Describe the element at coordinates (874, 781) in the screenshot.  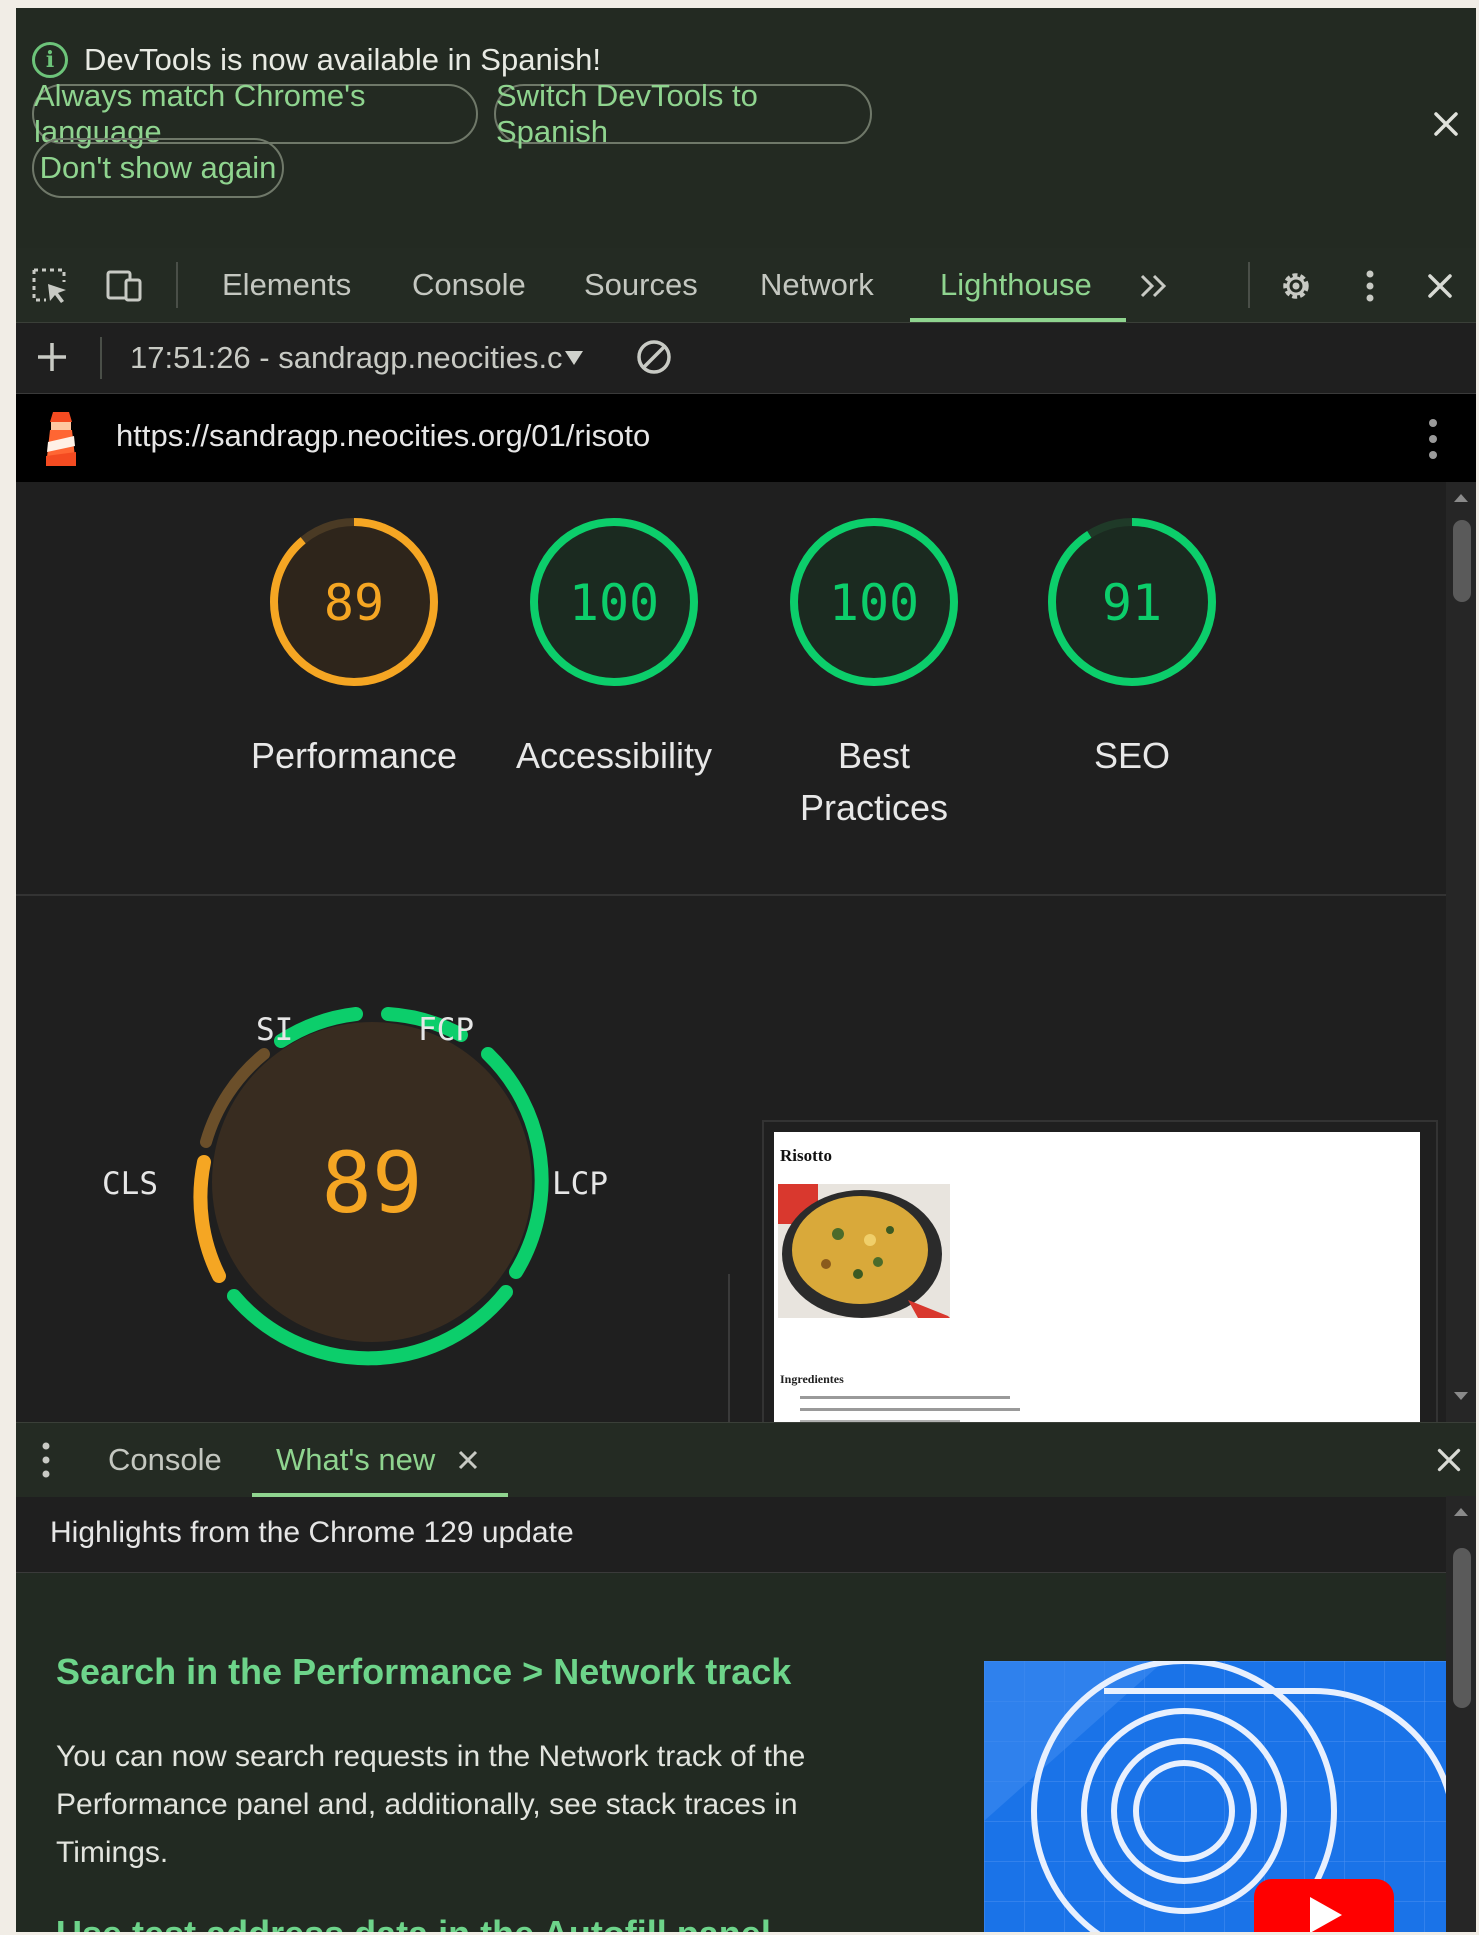
I see `gauge-label-best-practices: Best Practices` at that location.